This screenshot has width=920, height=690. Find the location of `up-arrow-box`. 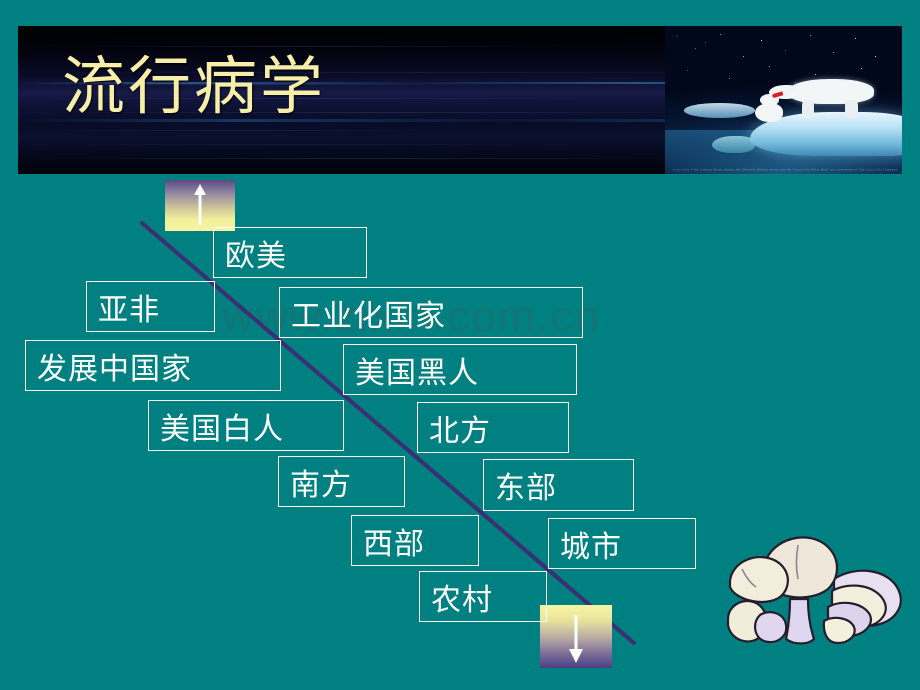

up-arrow-box is located at coordinates (200, 205).